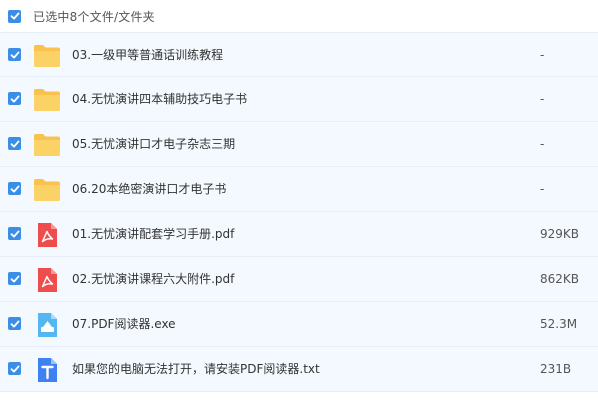  Describe the element at coordinates (153, 279) in the screenshot. I see `file-name: 02.无忧演讲课程六大附件.pdf` at that location.